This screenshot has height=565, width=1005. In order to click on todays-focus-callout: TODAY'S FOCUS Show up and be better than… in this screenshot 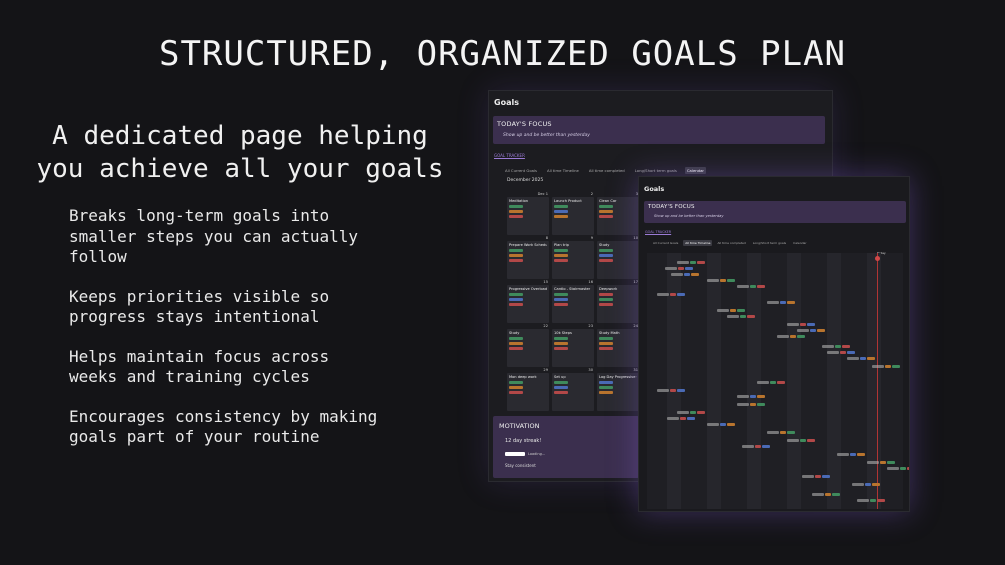, I will do `click(659, 130)`.